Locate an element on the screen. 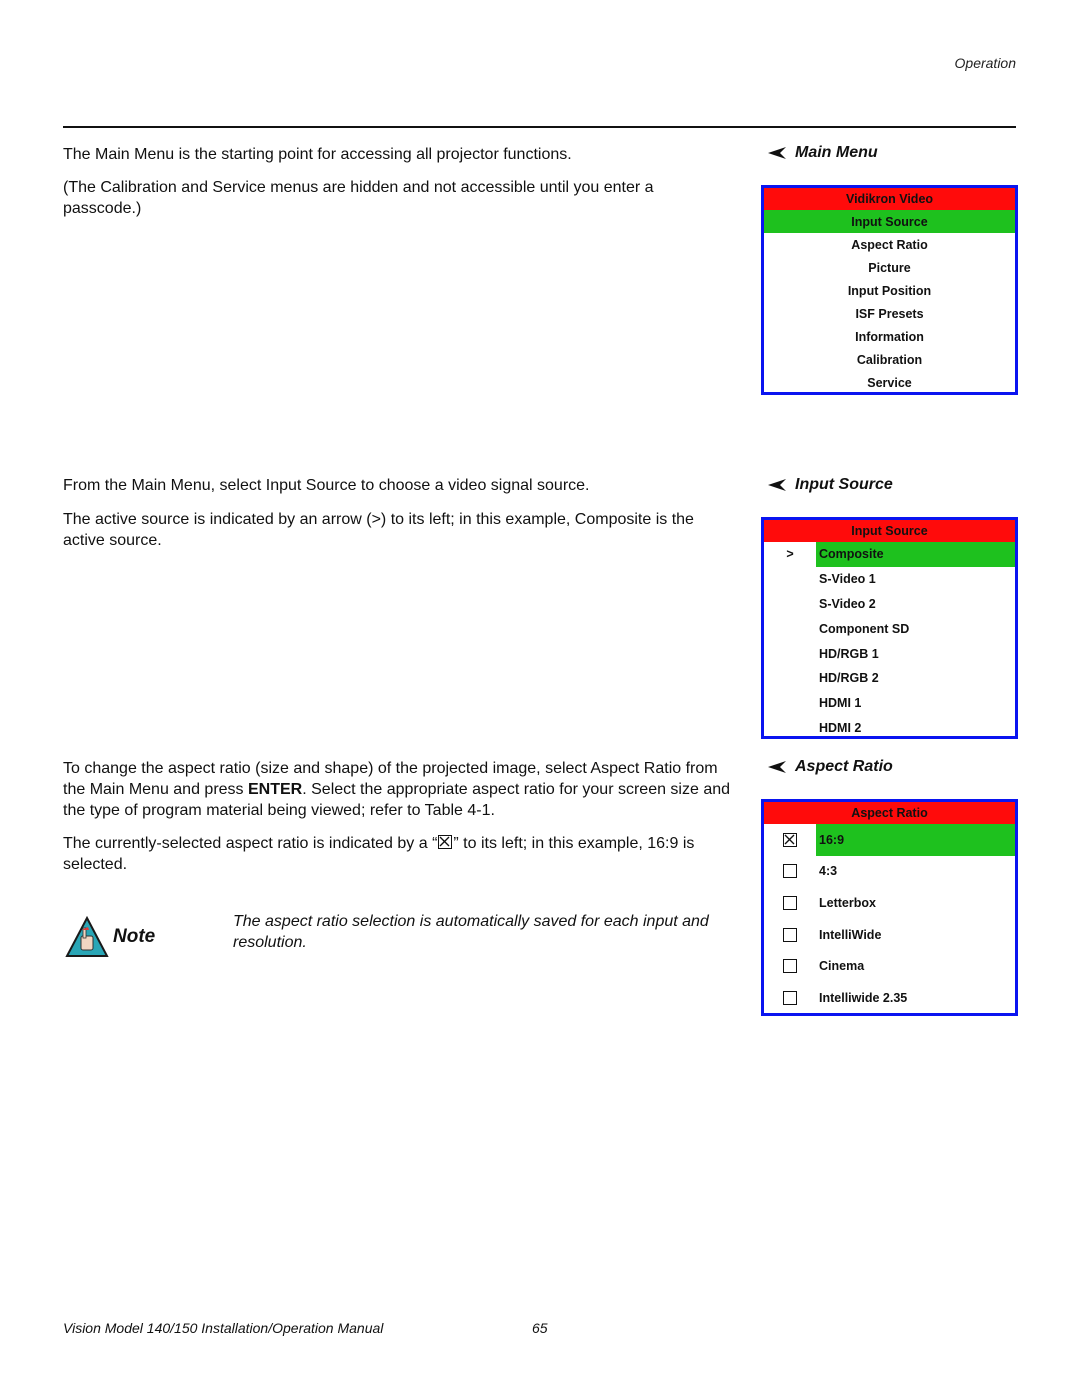 This screenshot has width=1080, height=1397. input-source-label: S-Video 1 is located at coordinates (847, 579).